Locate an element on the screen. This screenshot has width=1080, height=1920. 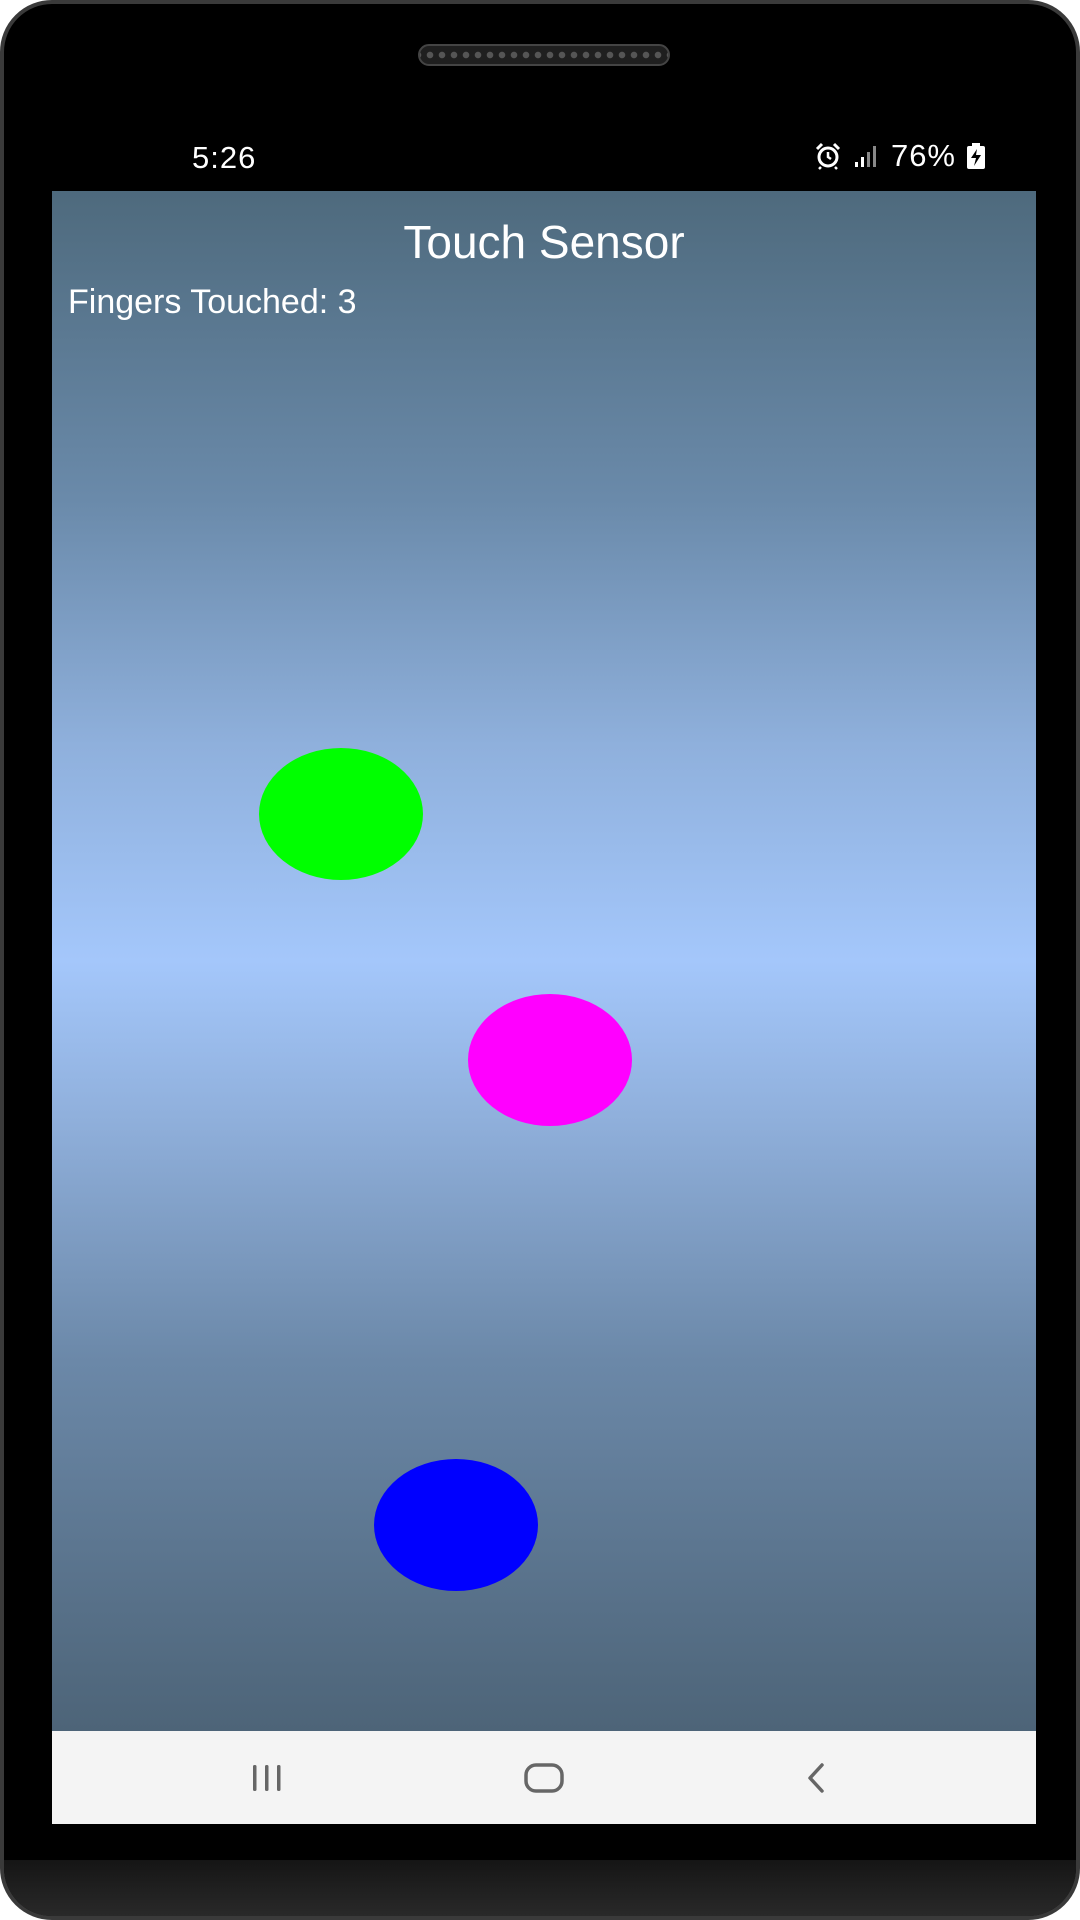
home-icon is located at coordinates (544, 1777).